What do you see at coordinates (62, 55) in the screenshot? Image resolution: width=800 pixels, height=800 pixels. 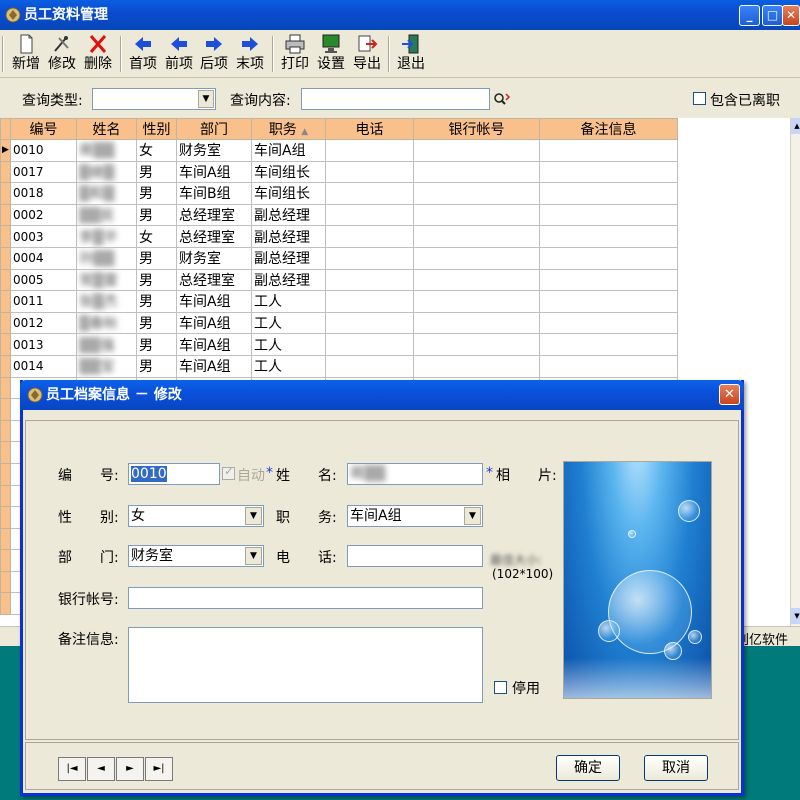 I see `edit-button: 修改` at bounding box center [62, 55].